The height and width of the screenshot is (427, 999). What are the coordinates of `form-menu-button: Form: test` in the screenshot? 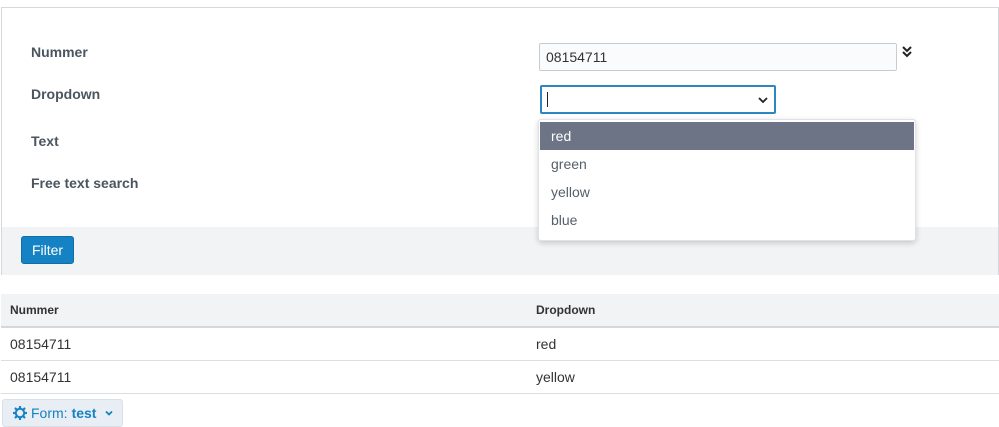 It's located at (63, 413).